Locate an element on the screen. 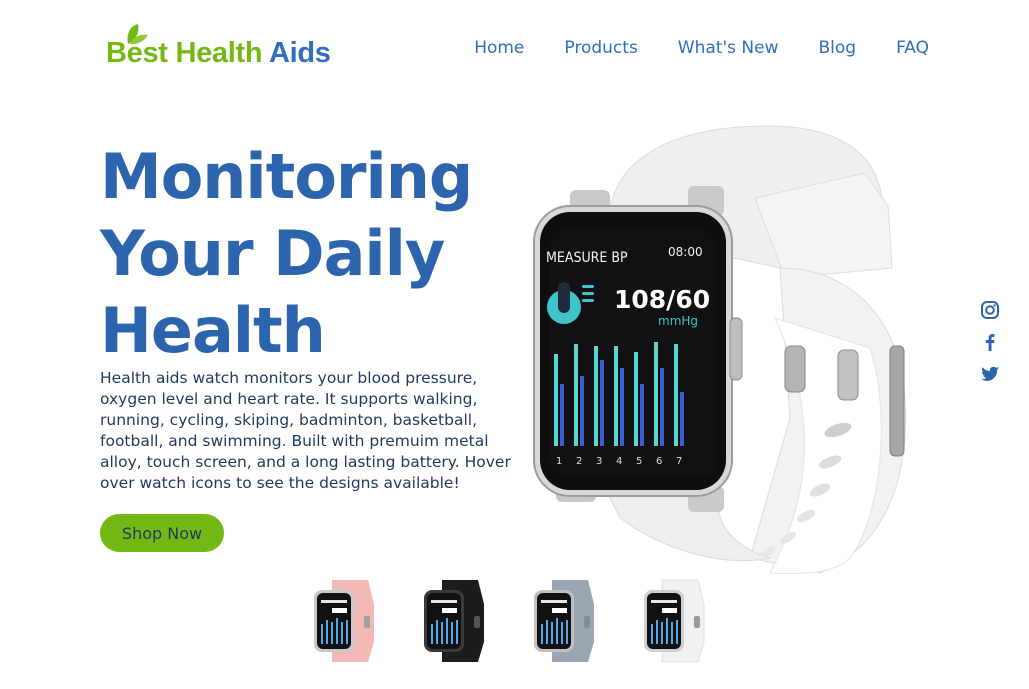  hero-title-line-3: Health is located at coordinates (213, 330).